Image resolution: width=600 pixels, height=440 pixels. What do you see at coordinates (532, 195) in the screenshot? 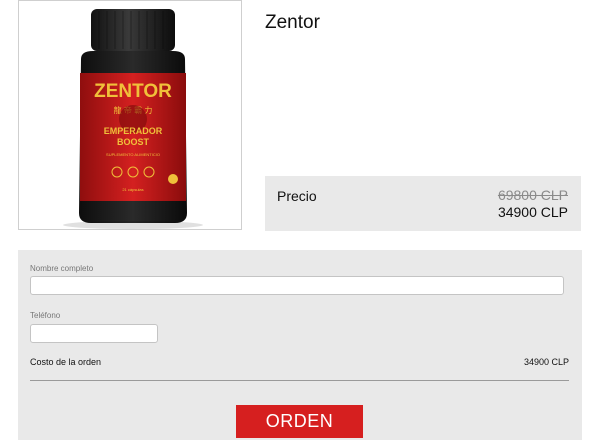
I see `old-price: 69800 CLP` at bounding box center [532, 195].